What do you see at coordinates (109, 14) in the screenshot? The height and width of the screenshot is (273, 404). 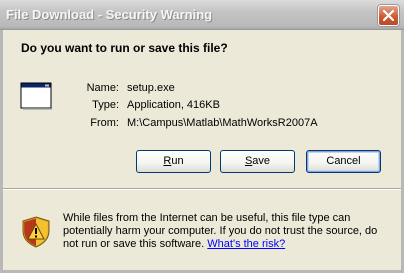 I see `window-title: File Download - Security Warning` at bounding box center [109, 14].